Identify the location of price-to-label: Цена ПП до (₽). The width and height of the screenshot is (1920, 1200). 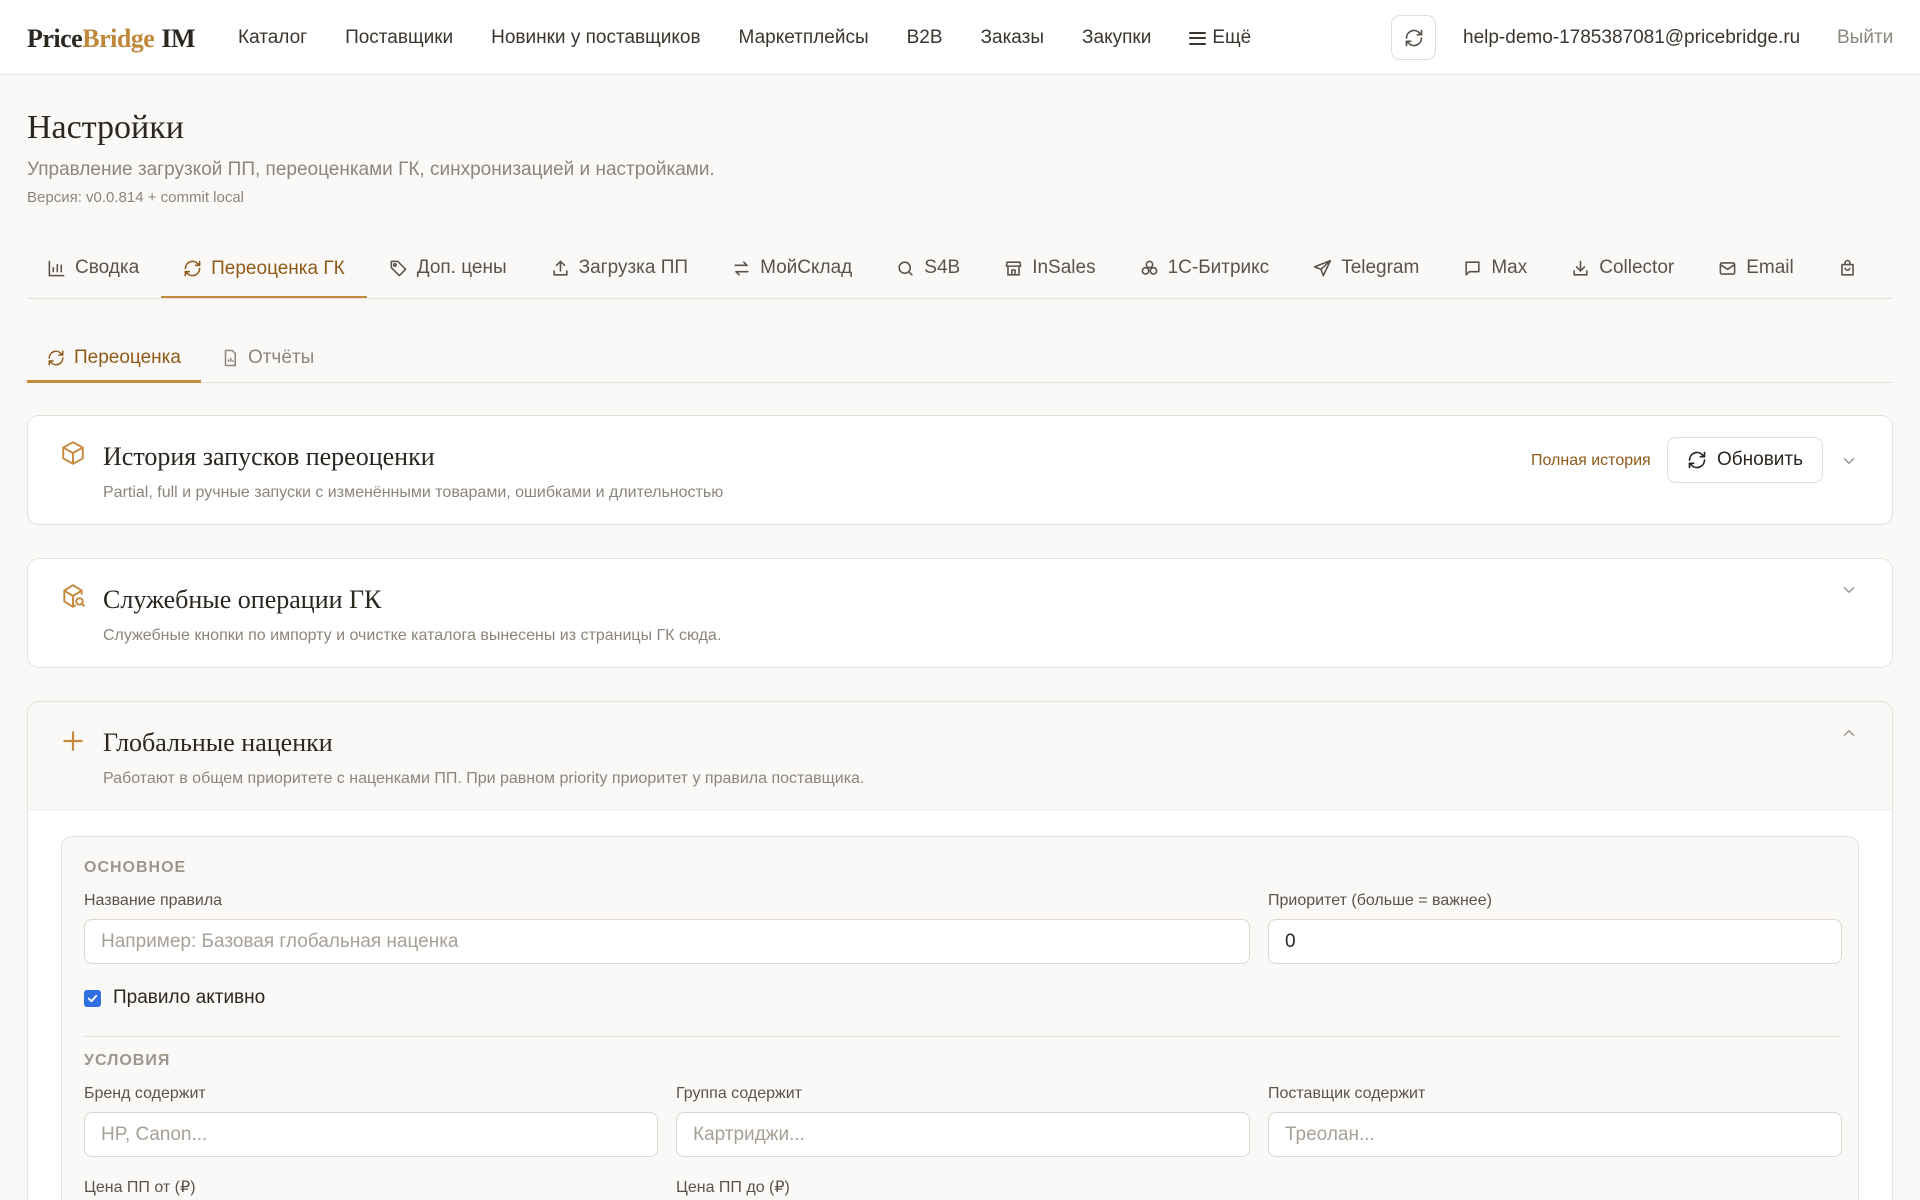
(733, 1187).